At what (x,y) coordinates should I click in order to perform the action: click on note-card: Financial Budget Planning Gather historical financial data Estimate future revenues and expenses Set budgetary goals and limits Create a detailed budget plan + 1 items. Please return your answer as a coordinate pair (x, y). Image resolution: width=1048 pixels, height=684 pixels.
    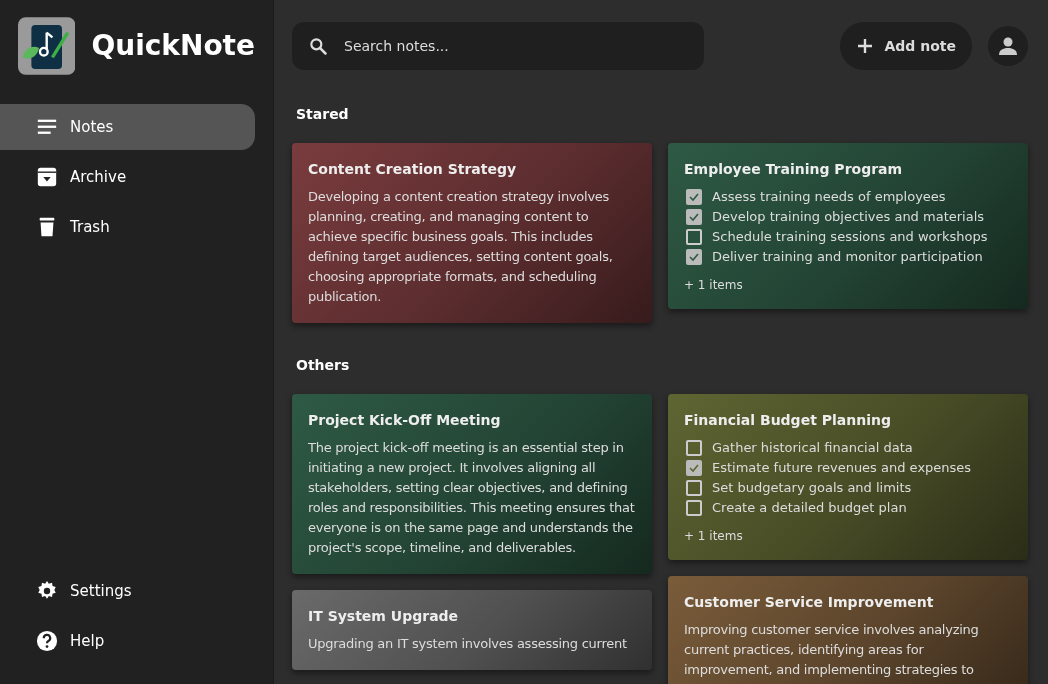
    Looking at the image, I should click on (848, 477).